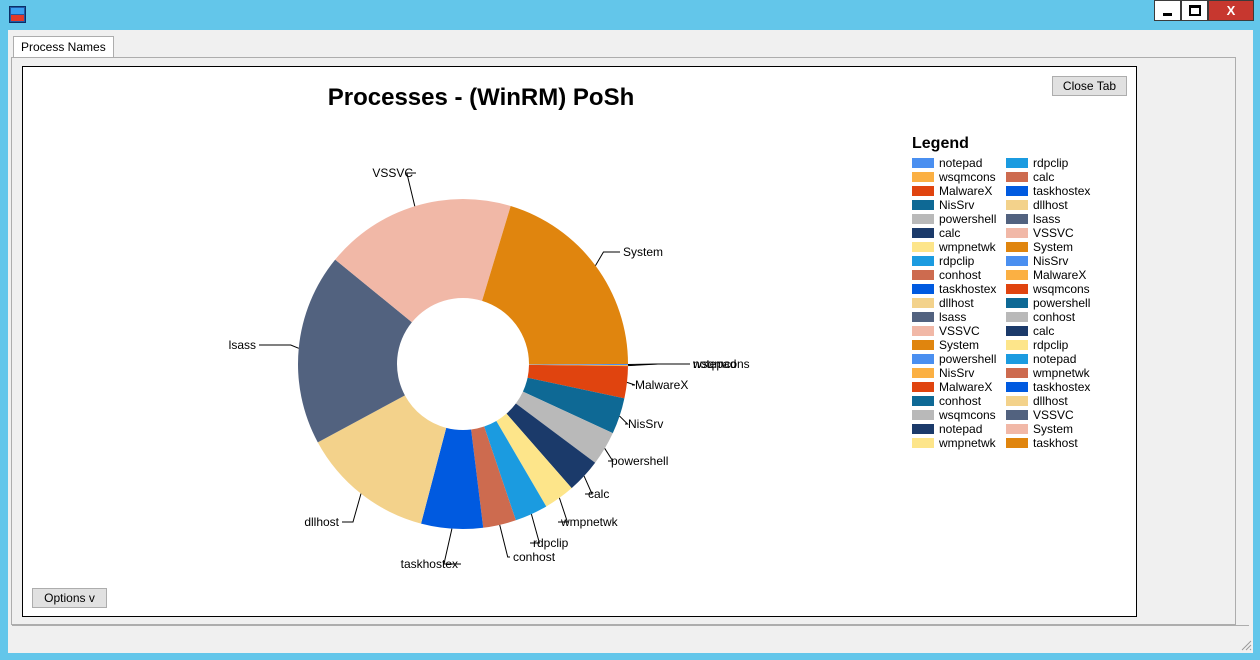 This screenshot has height=660, width=1260. What do you see at coordinates (957, 261) in the screenshot?
I see `legend-label: rdpclip` at bounding box center [957, 261].